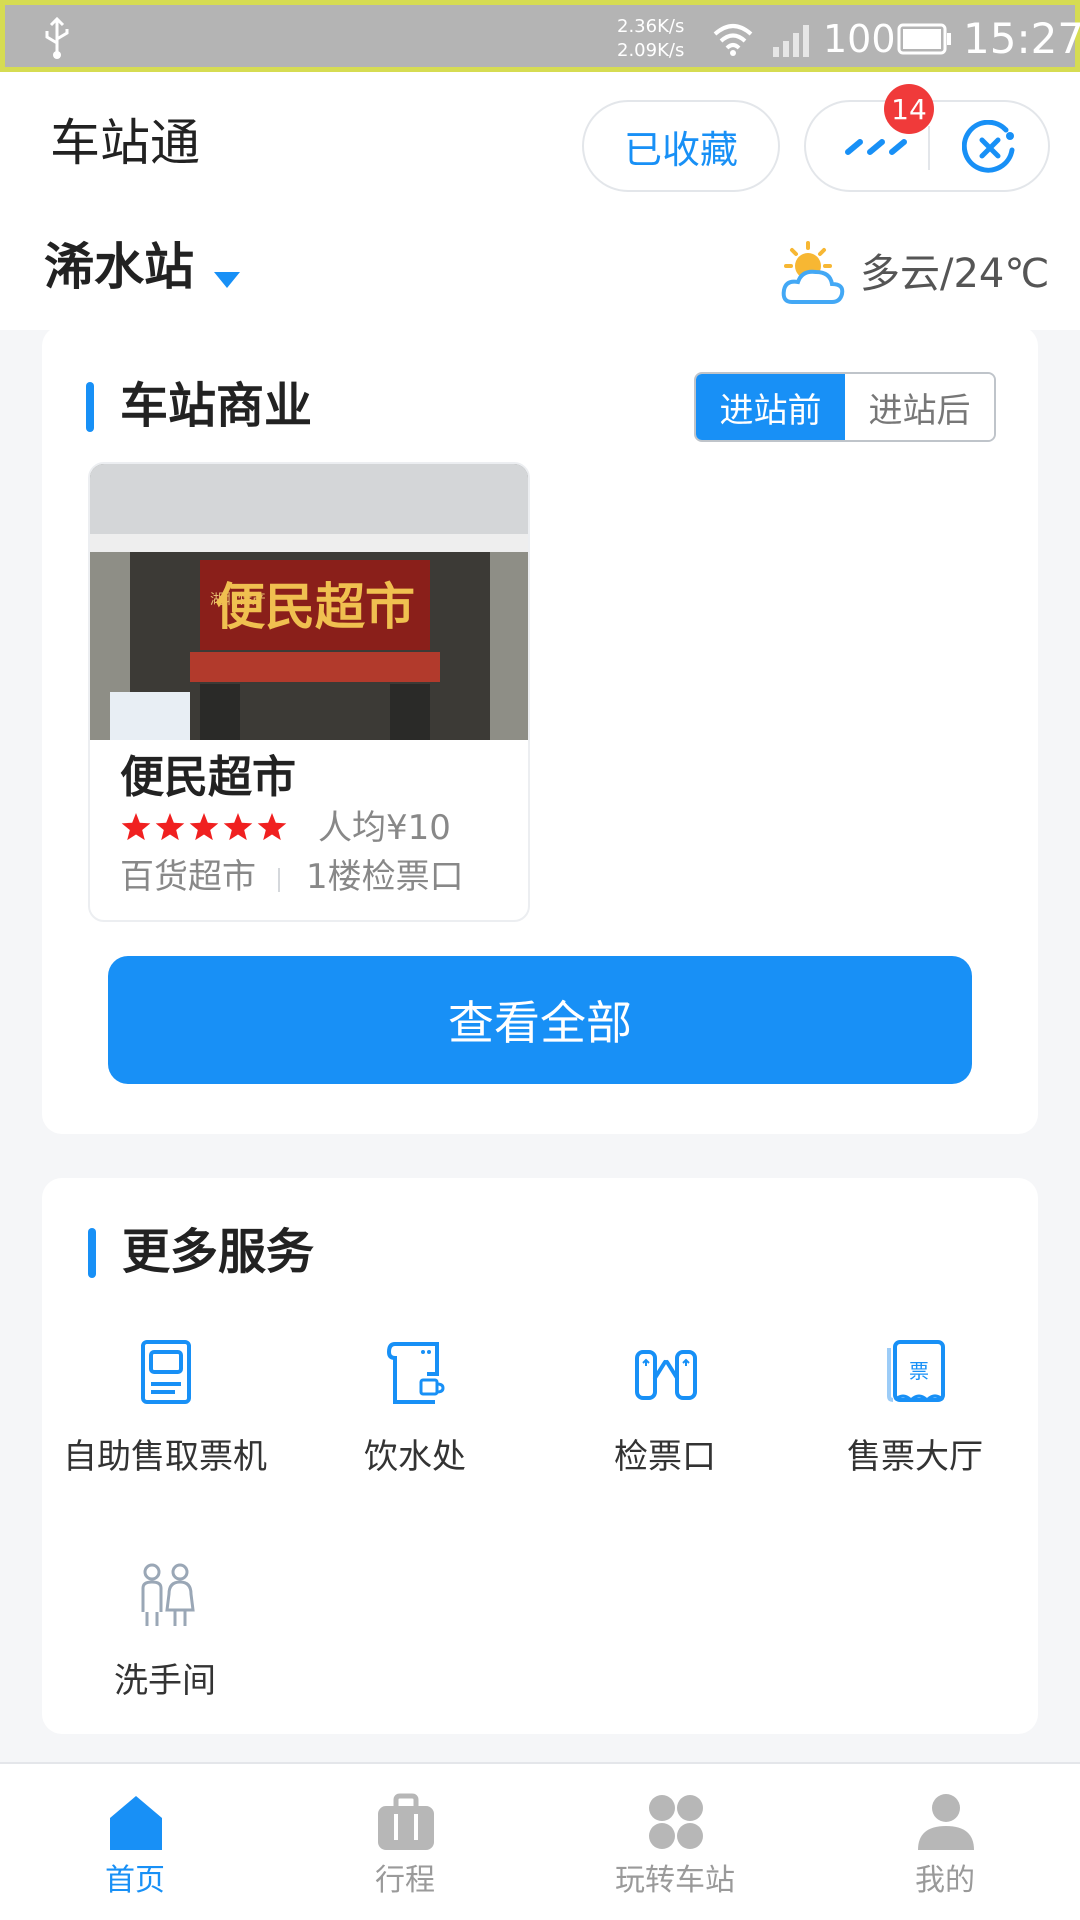 The image size is (1080, 1920). I want to click on grid-icon, so click(676, 1822).